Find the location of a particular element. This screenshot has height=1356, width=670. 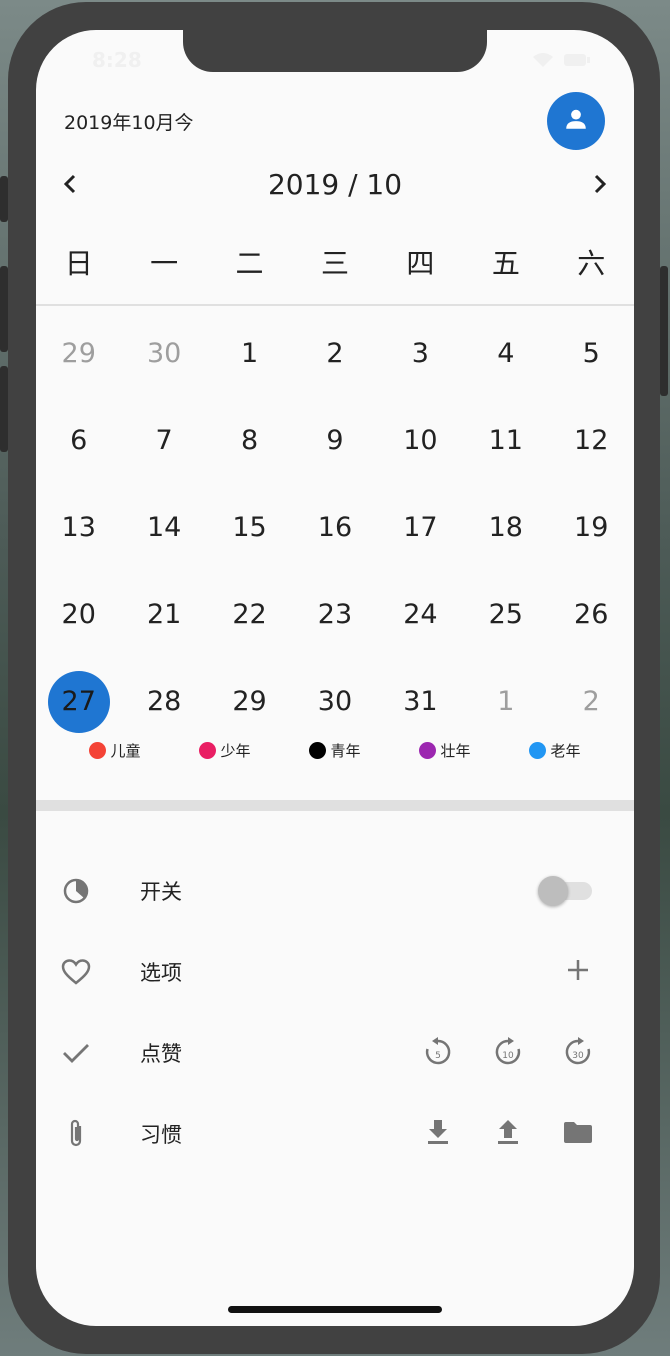

notch is located at coordinates (335, 51).